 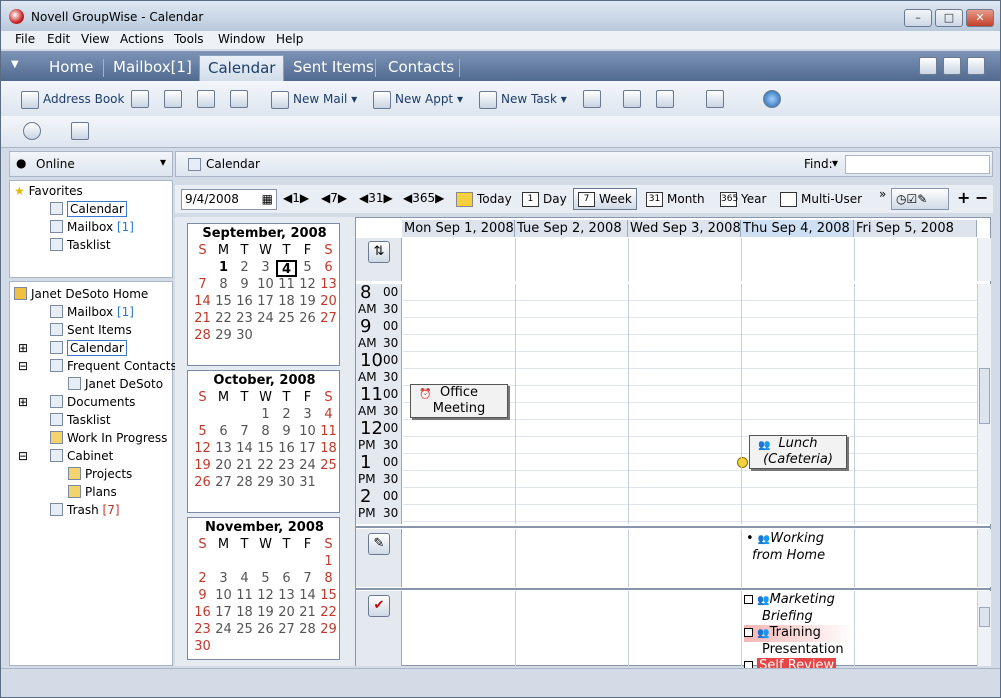 I want to click on all-day-icon: ⇅, so click(x=379, y=252).